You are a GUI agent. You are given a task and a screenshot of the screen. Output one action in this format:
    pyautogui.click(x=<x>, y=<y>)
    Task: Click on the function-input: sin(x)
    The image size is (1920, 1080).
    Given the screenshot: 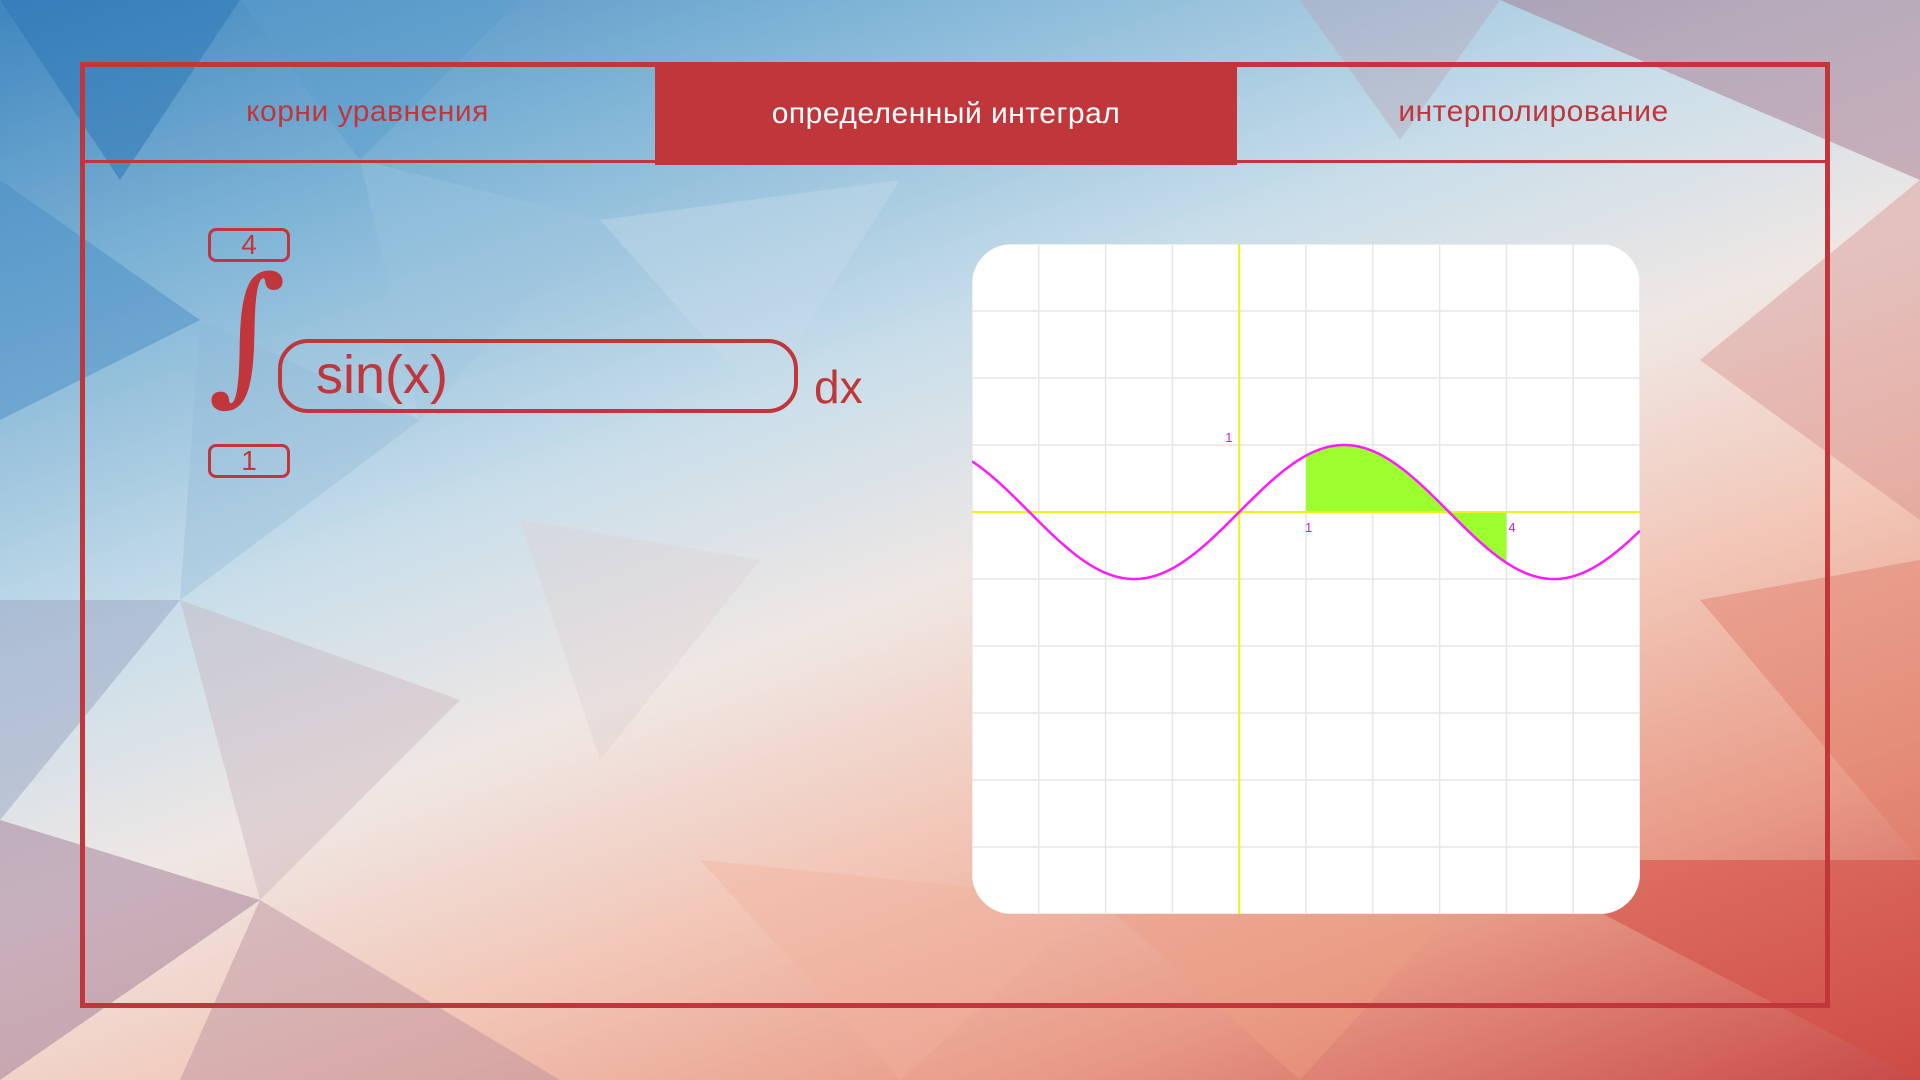 What is the action you would take?
    pyautogui.click(x=538, y=376)
    